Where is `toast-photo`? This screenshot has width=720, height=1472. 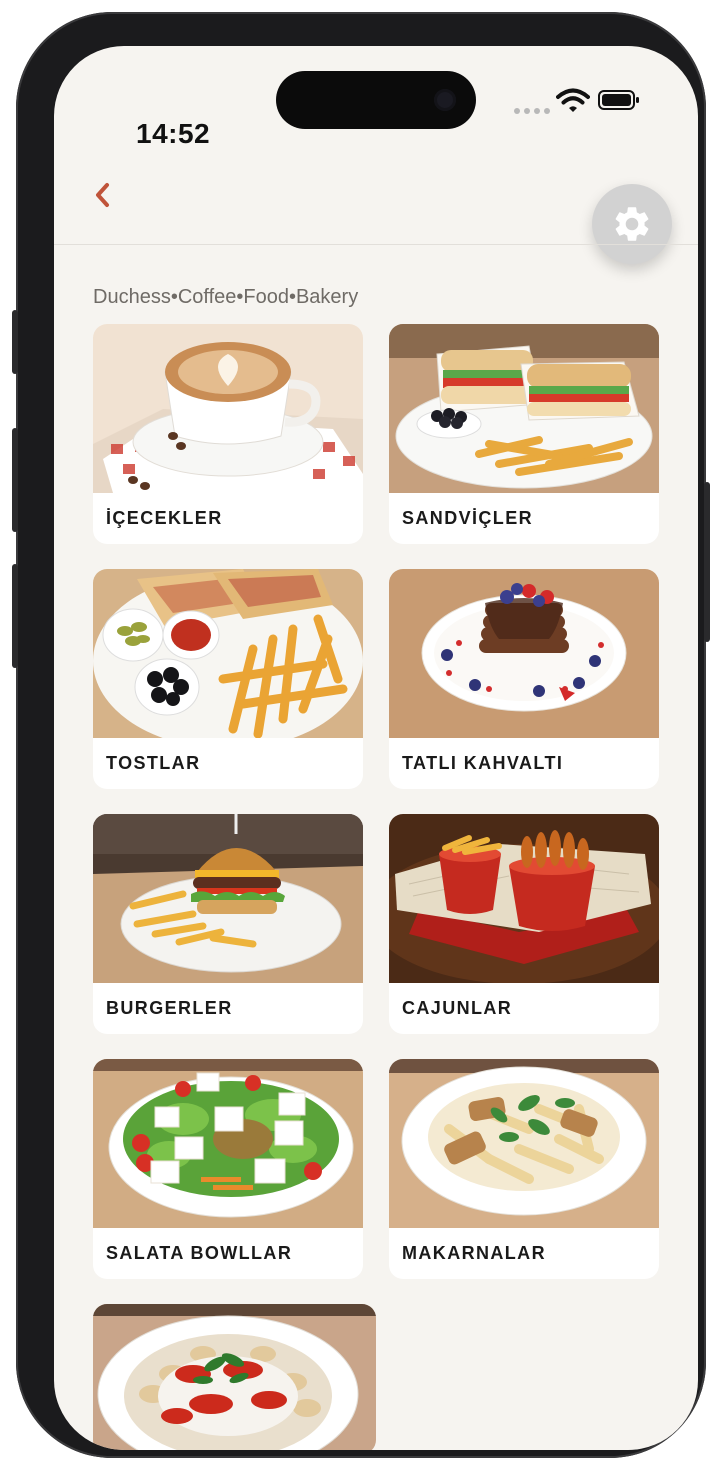 toast-photo is located at coordinates (228, 653).